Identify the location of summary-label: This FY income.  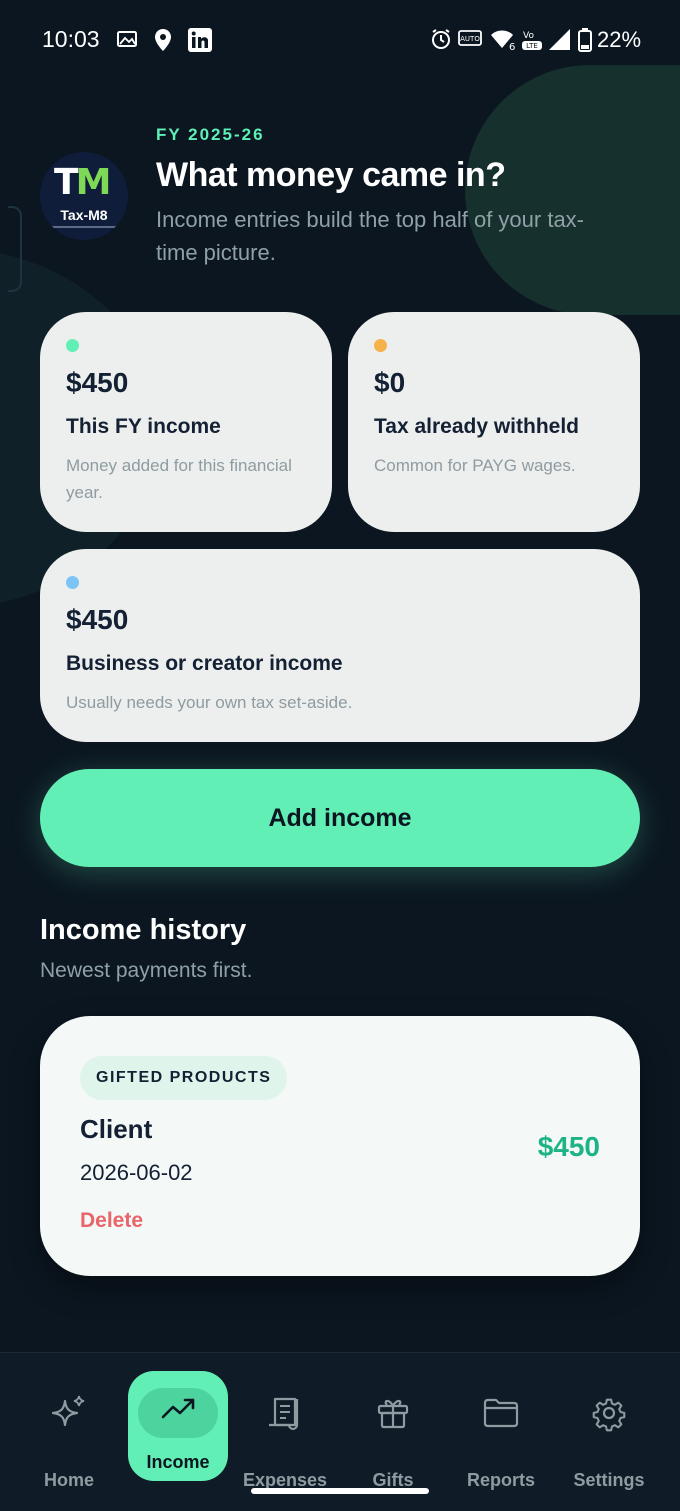
(143, 426).